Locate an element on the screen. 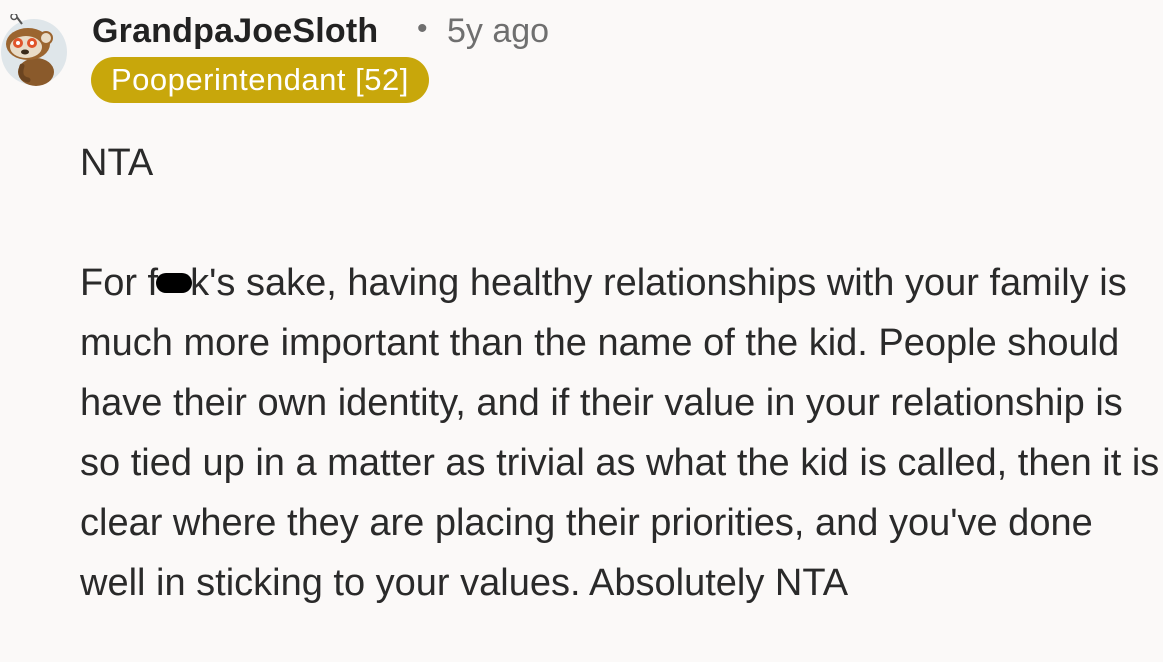  author-username: GrandpaJoeSloth is located at coordinates (235, 31).